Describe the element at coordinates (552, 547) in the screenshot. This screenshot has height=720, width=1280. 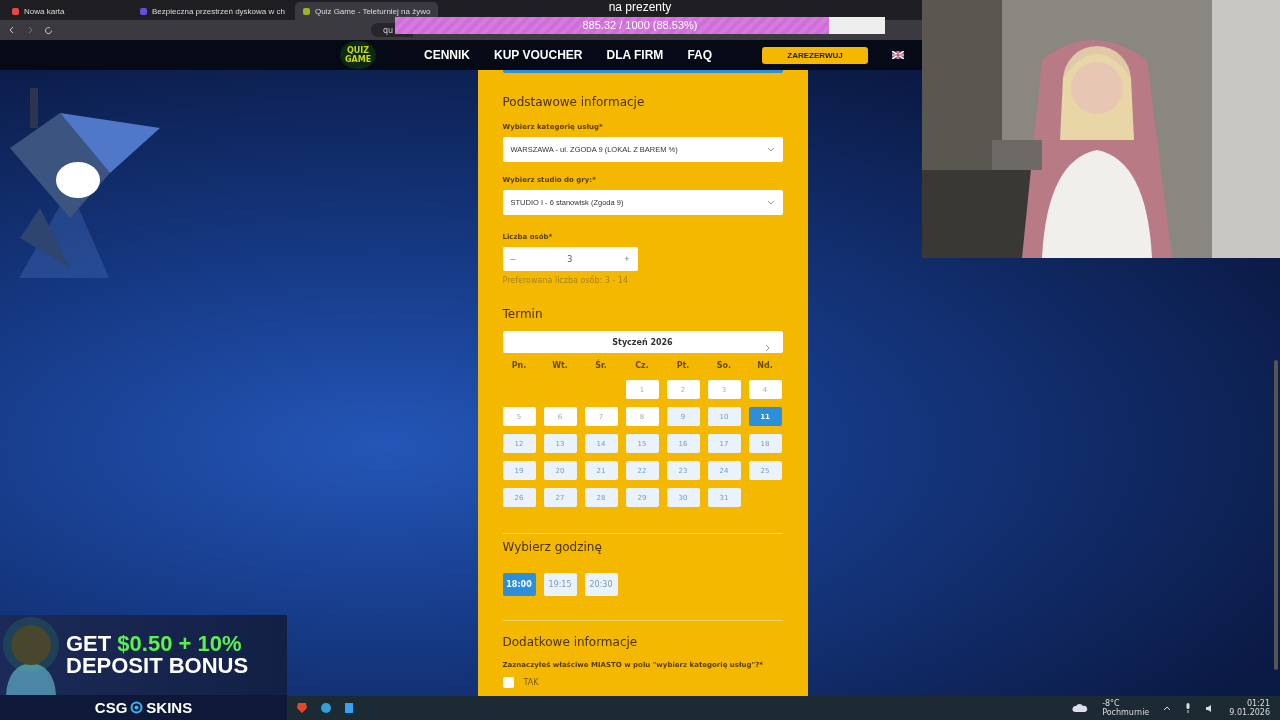
I see `section-title: Wybierz godzinę` at that location.